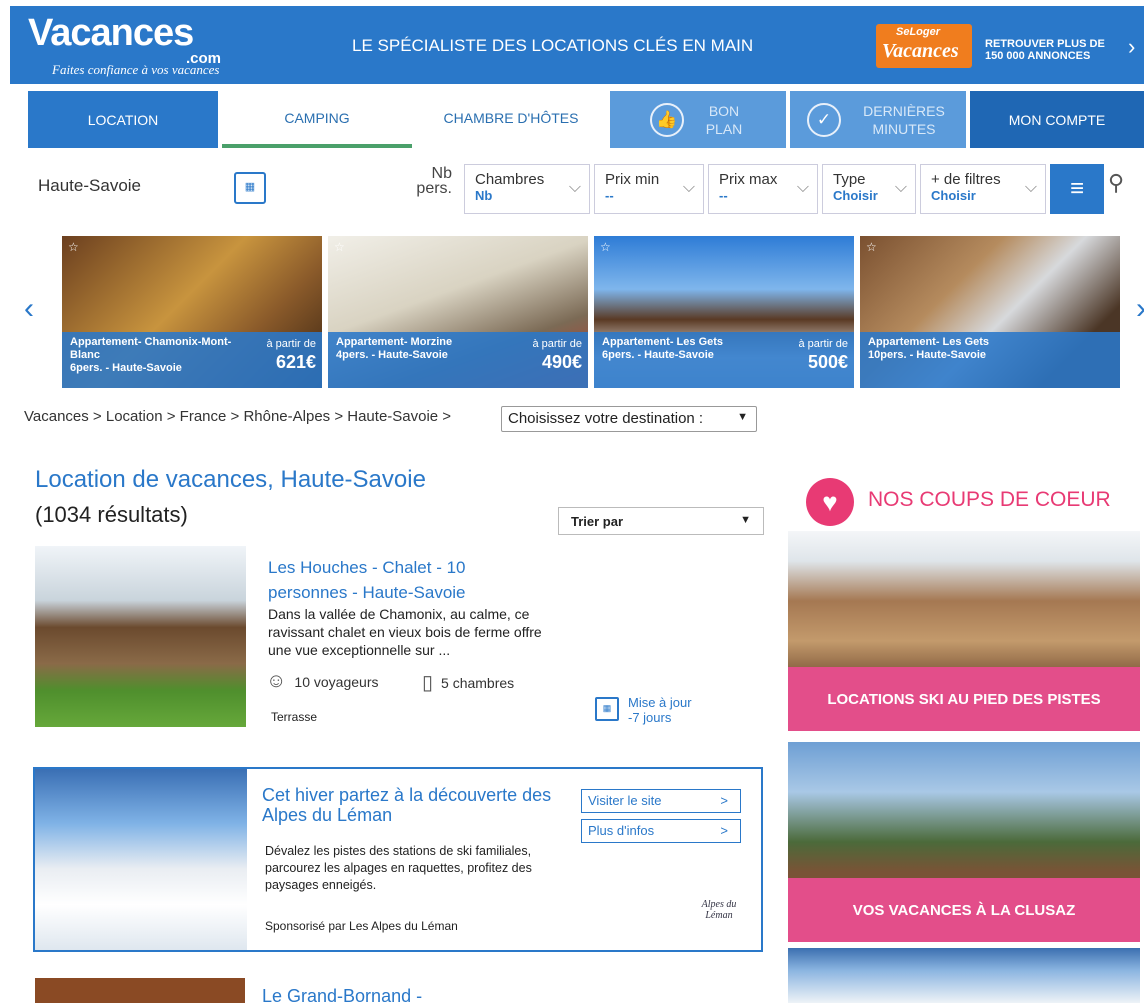 Image resolution: width=1144 pixels, height=1007 pixels. Describe the element at coordinates (824, 119) in the screenshot. I see `check-circle-icon: ✓` at that location.